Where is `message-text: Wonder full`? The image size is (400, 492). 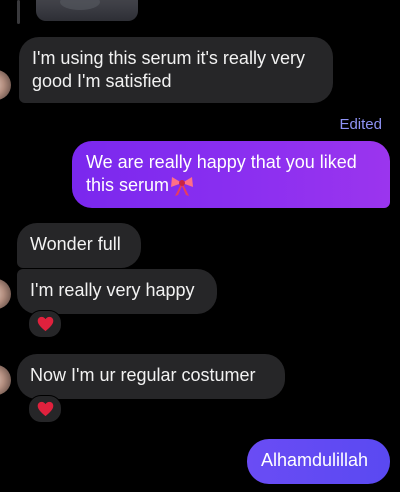
message-text: Wonder full is located at coordinates (75, 244).